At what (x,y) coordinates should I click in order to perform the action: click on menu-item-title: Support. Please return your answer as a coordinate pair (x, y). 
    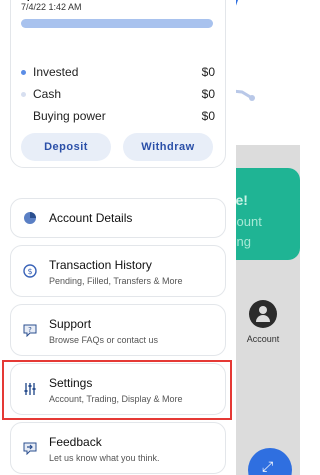
    Looking at the image, I should click on (70, 324).